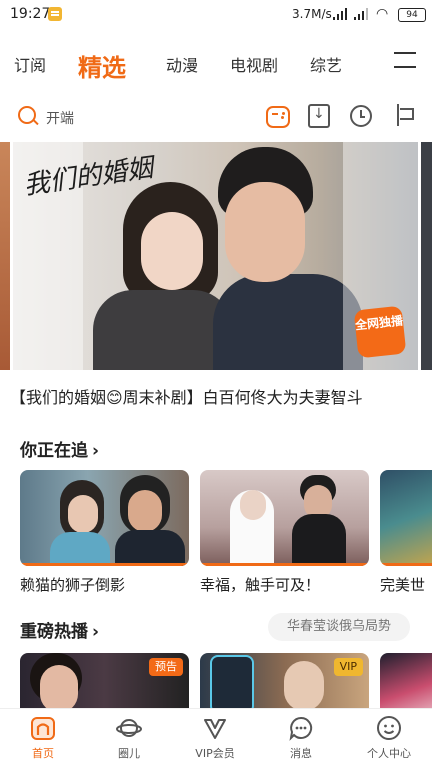  I want to click on status-time: 19:27, so click(30, 14).